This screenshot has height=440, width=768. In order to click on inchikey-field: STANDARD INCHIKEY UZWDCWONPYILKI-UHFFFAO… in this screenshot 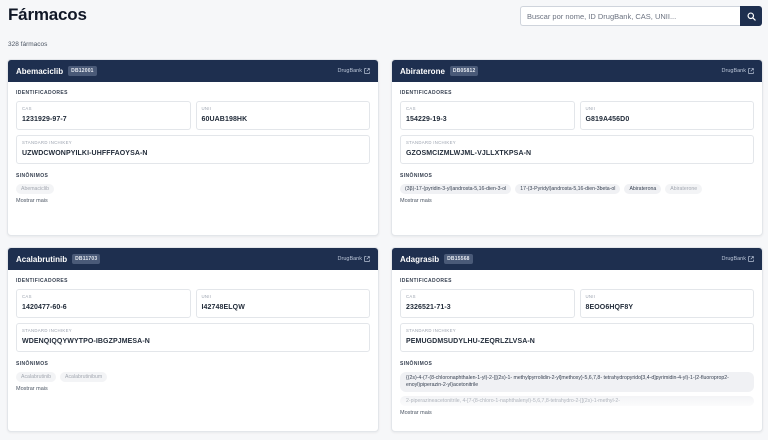, I will do `click(193, 149)`.